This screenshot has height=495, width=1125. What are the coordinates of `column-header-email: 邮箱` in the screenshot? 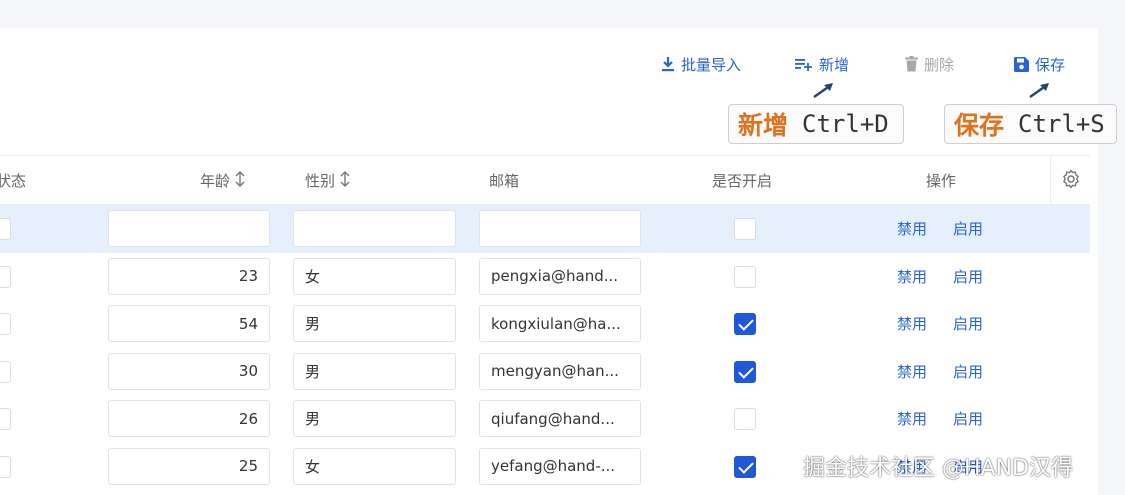 It's located at (504, 180).